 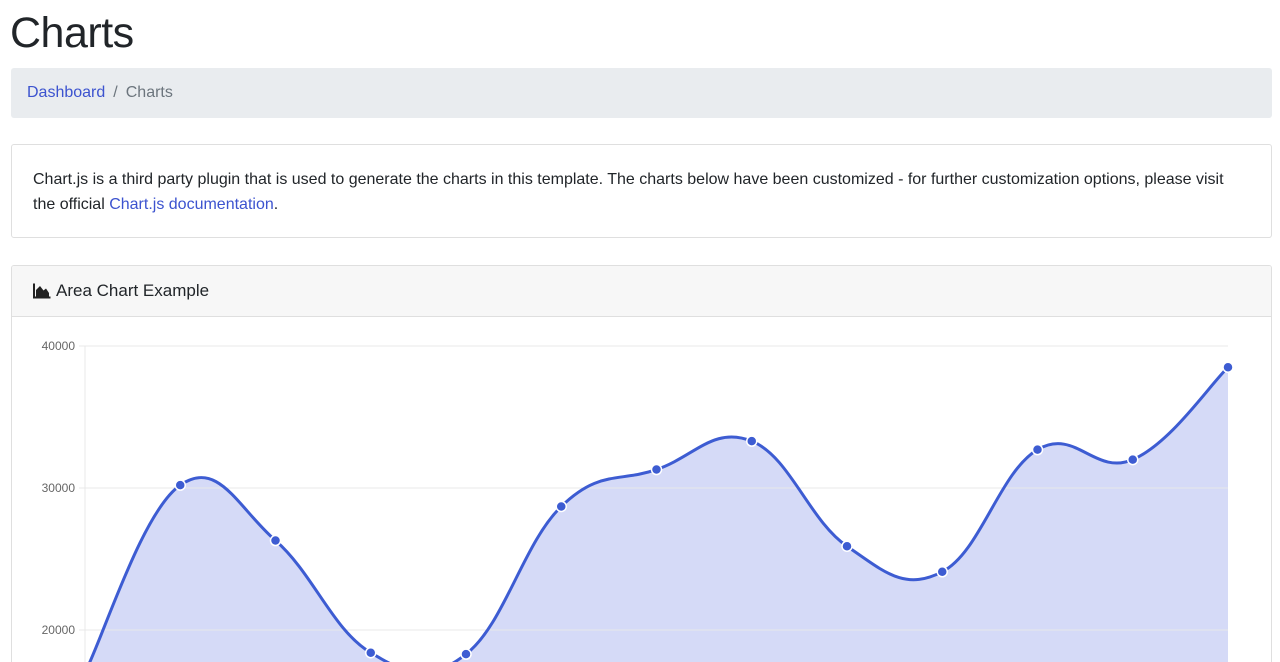 I want to click on breadcrumb: Dashboard / Charts, so click(x=641, y=93).